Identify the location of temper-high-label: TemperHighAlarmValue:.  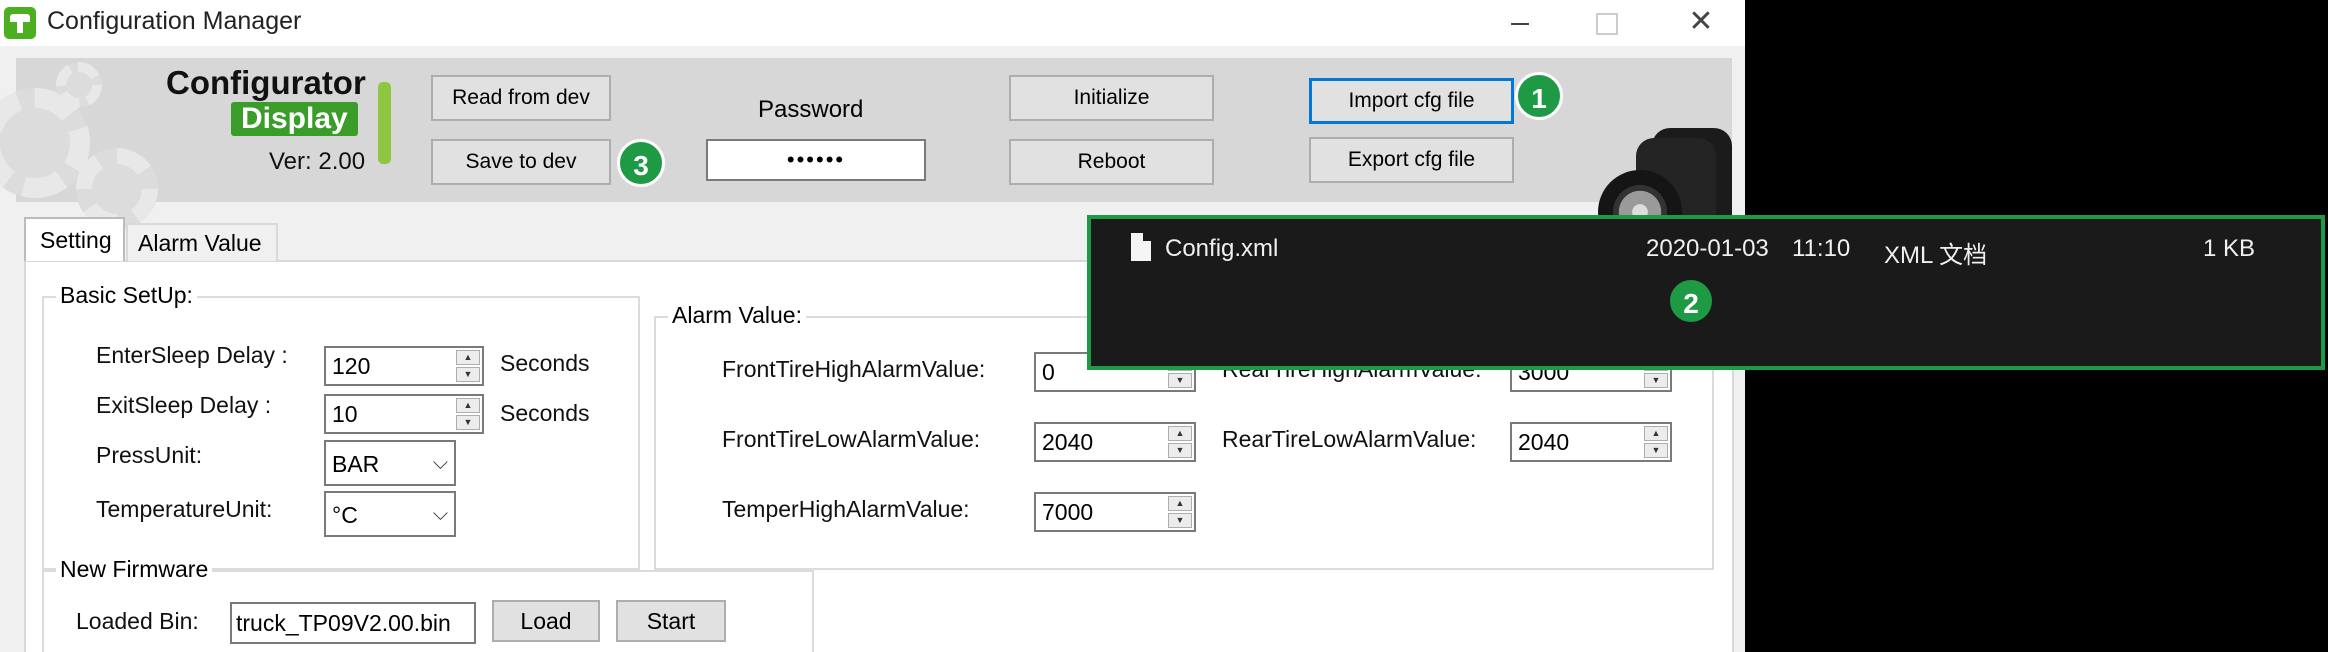
(846, 509).